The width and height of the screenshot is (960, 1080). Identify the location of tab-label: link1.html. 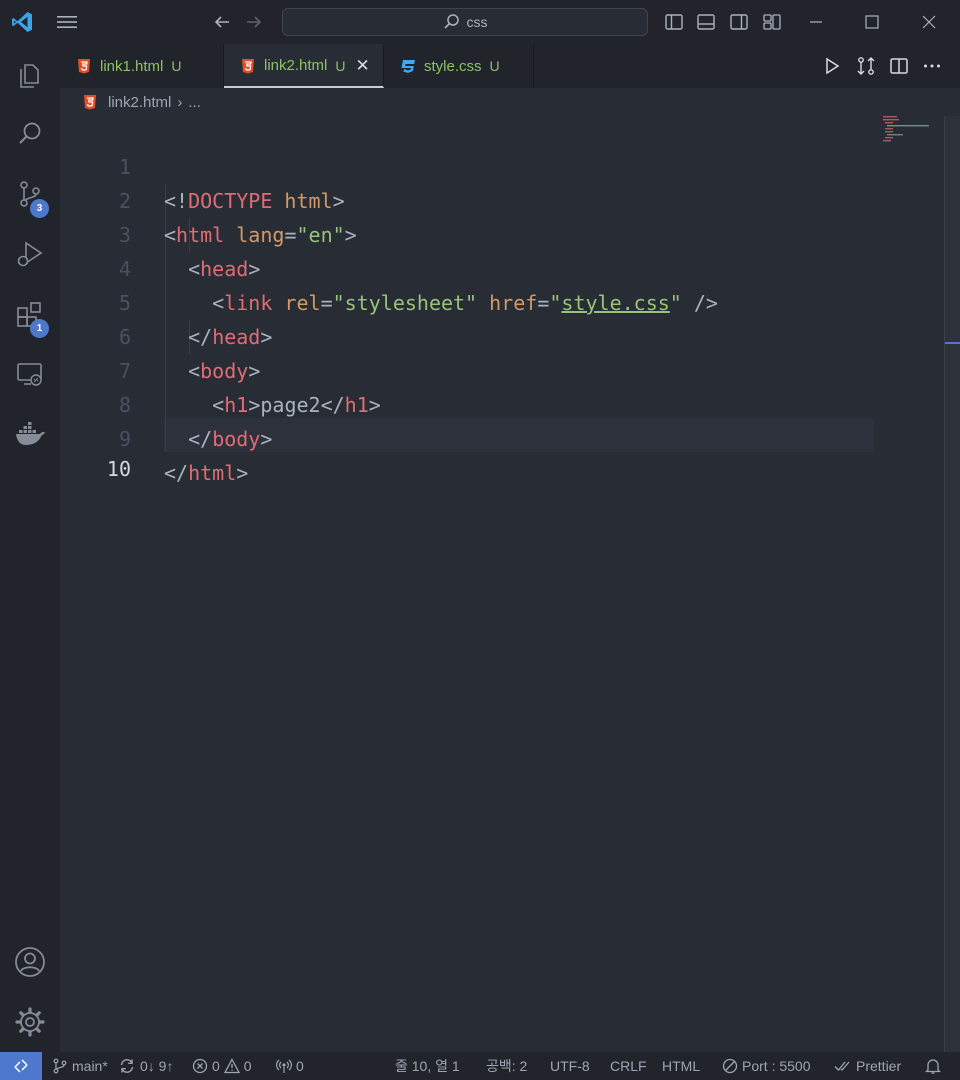
(132, 66).